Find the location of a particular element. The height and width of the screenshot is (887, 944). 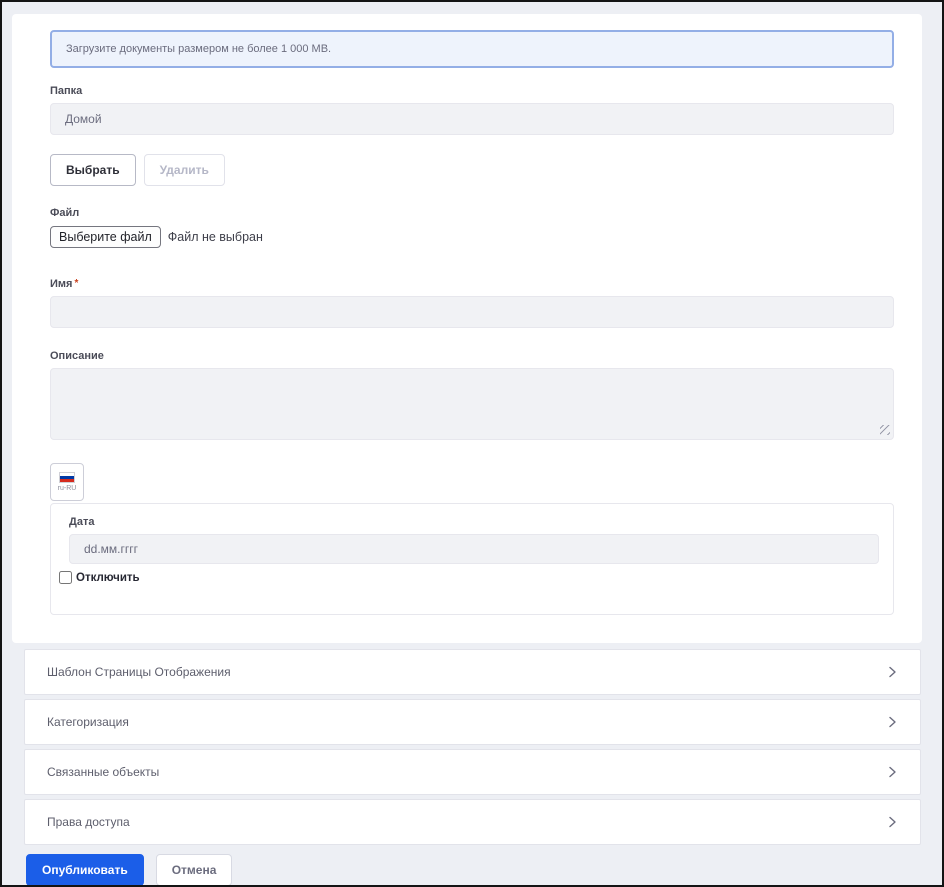

name-label-text: Имя is located at coordinates (61, 284).